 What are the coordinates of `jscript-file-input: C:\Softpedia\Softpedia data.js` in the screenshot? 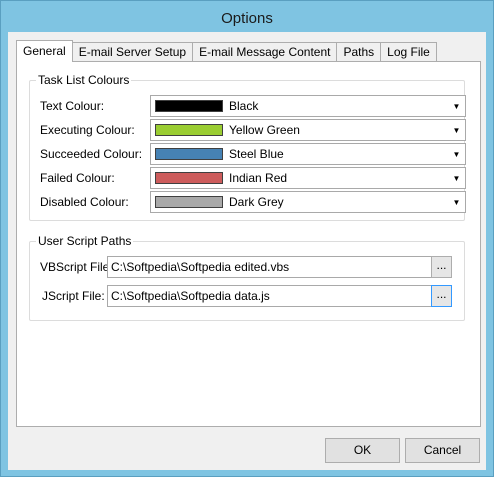 It's located at (269, 296).